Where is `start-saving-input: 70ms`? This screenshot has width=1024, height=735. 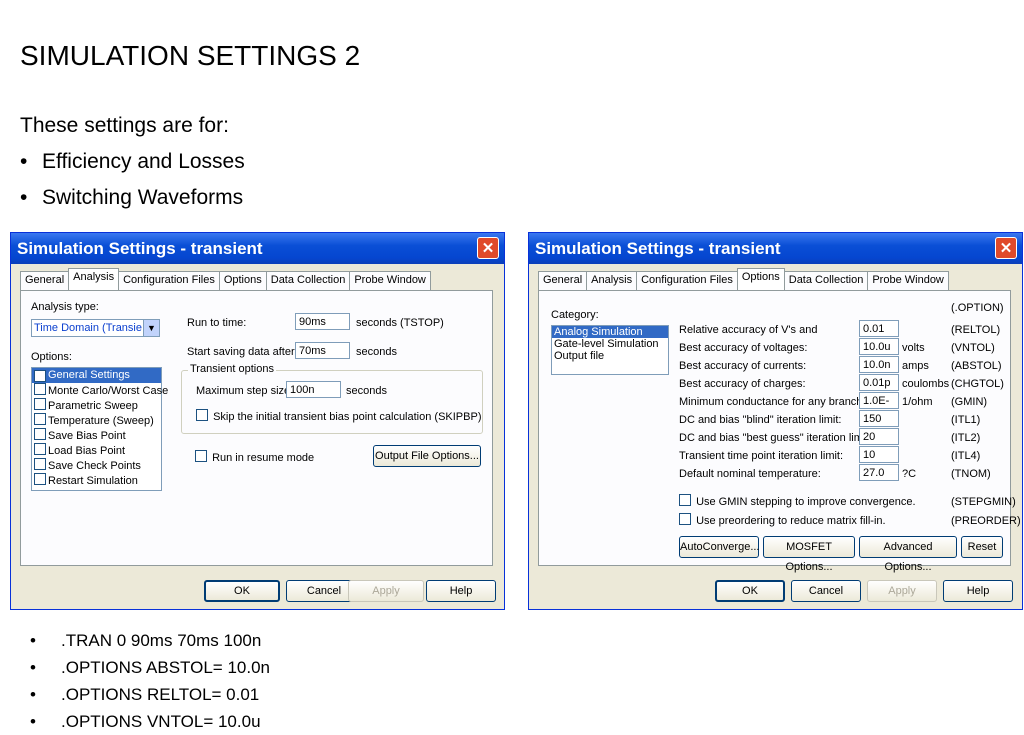
start-saving-input: 70ms is located at coordinates (322, 350).